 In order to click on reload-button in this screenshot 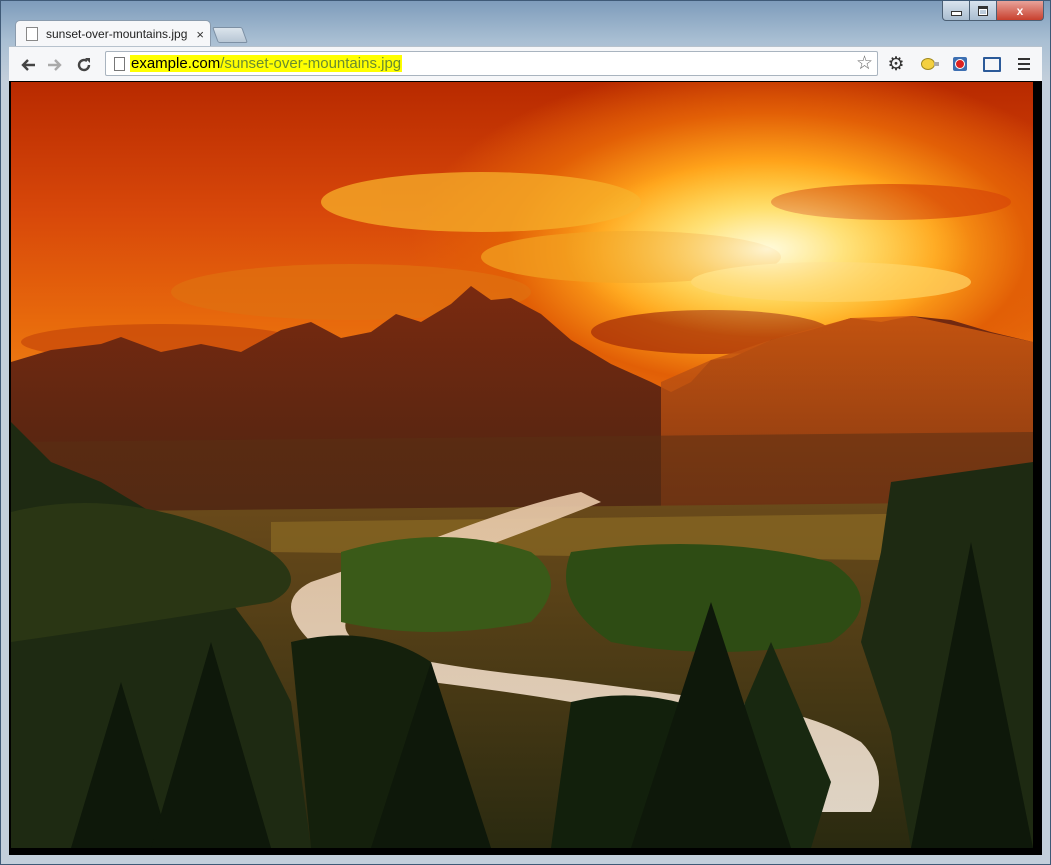, I will do `click(84, 65)`.